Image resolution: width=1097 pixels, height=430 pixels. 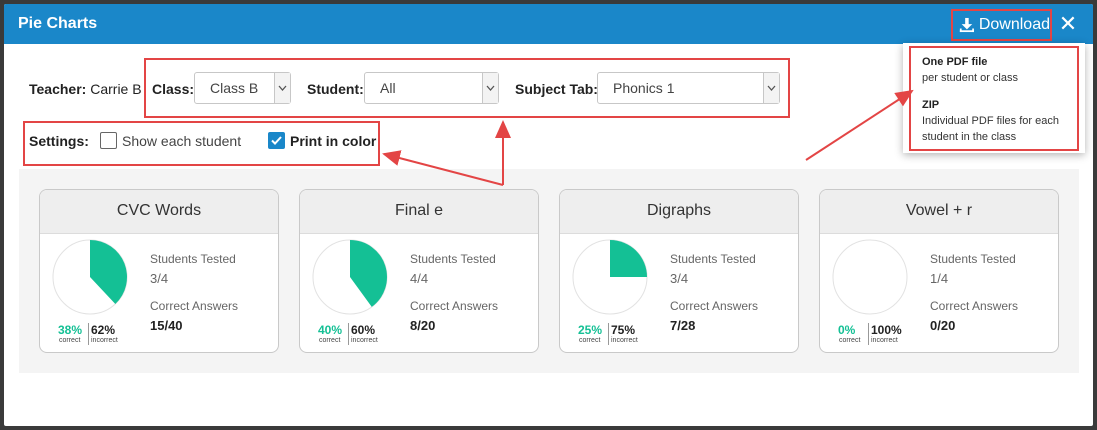 I want to click on class-select-value: Class B, so click(x=234, y=88).